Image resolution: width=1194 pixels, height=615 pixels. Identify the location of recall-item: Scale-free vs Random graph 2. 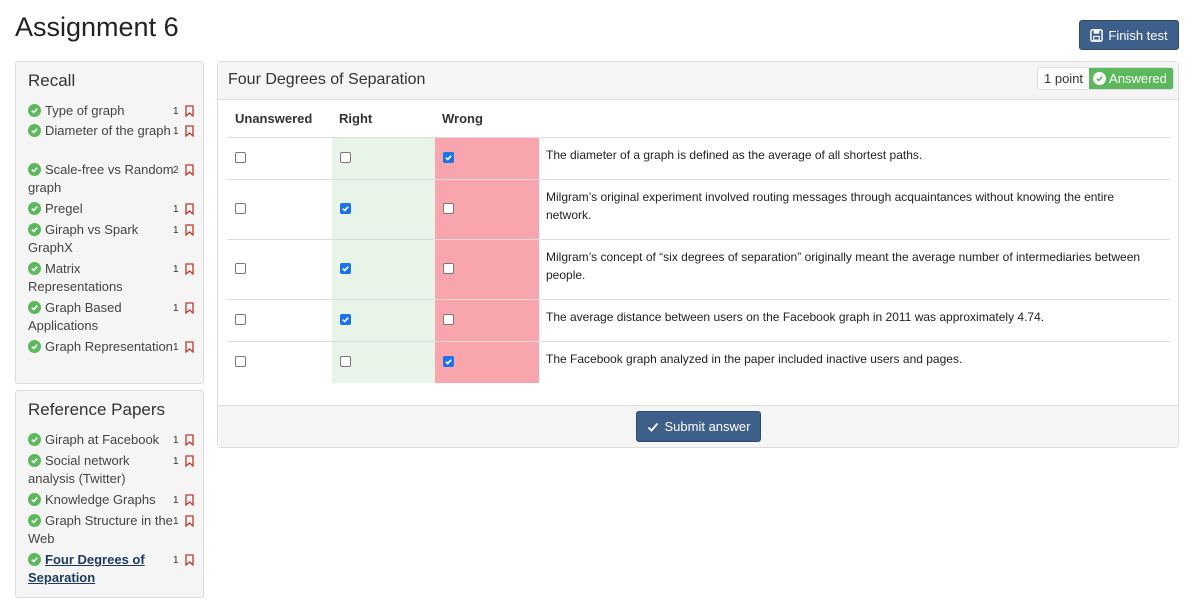
(112, 179).